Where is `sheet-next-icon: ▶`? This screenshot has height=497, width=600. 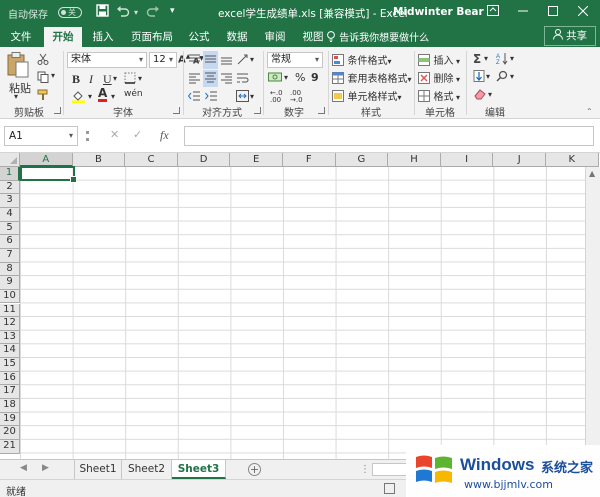
sheet-next-icon: ▶ is located at coordinates (45, 468).